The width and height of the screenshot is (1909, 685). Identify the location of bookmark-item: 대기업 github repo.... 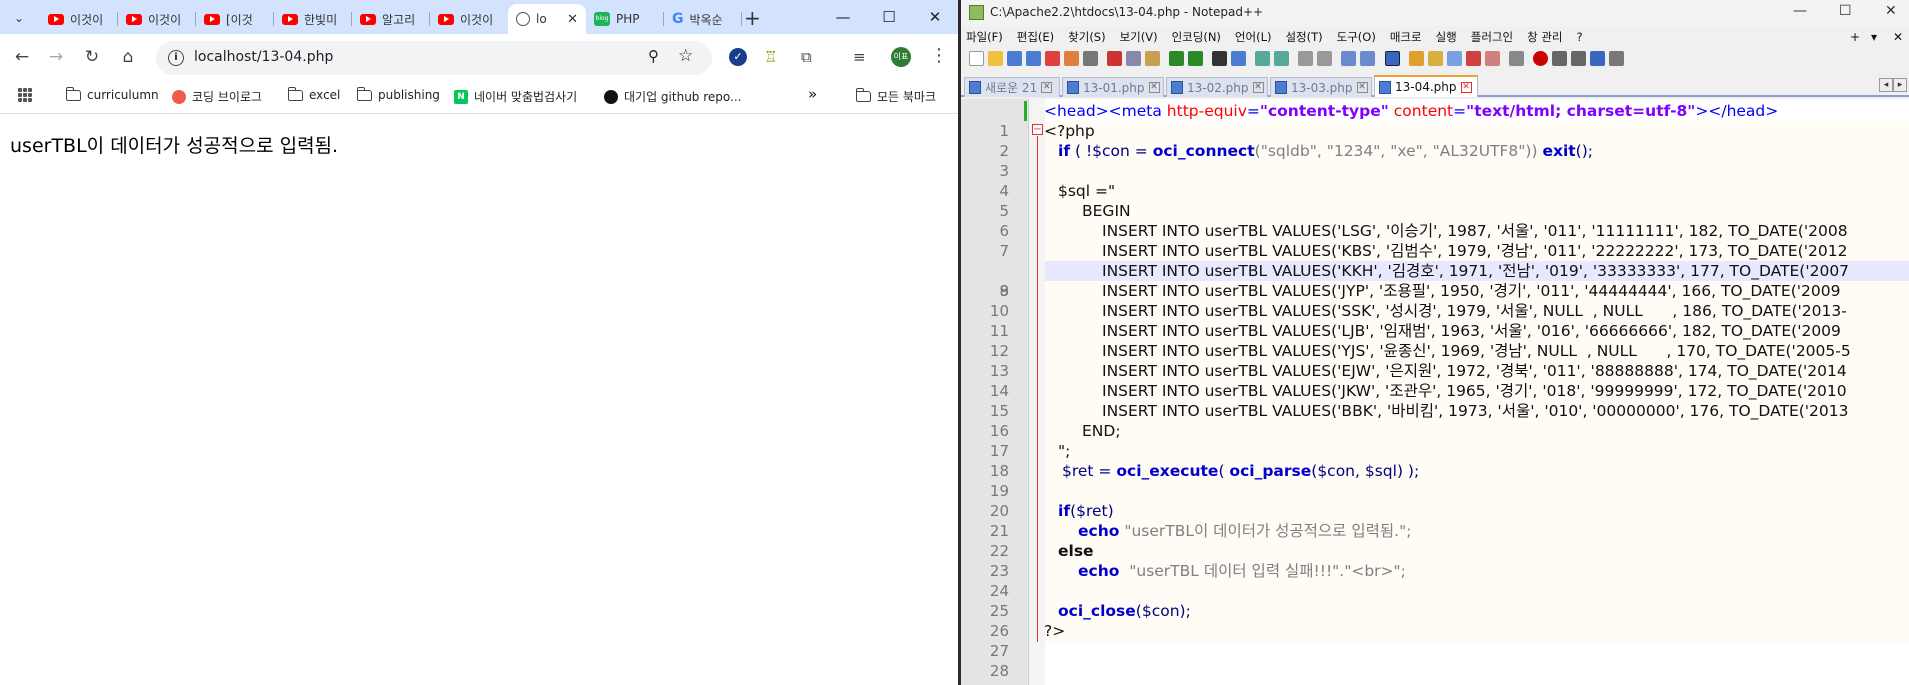
(672, 96).